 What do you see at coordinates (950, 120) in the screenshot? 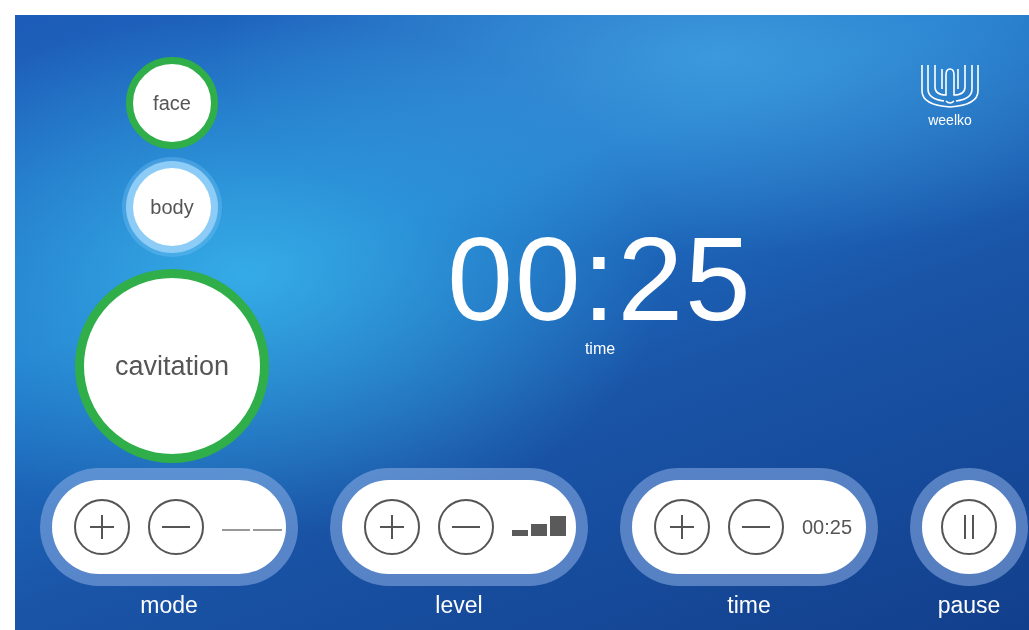
I see `brand-name: weelko` at bounding box center [950, 120].